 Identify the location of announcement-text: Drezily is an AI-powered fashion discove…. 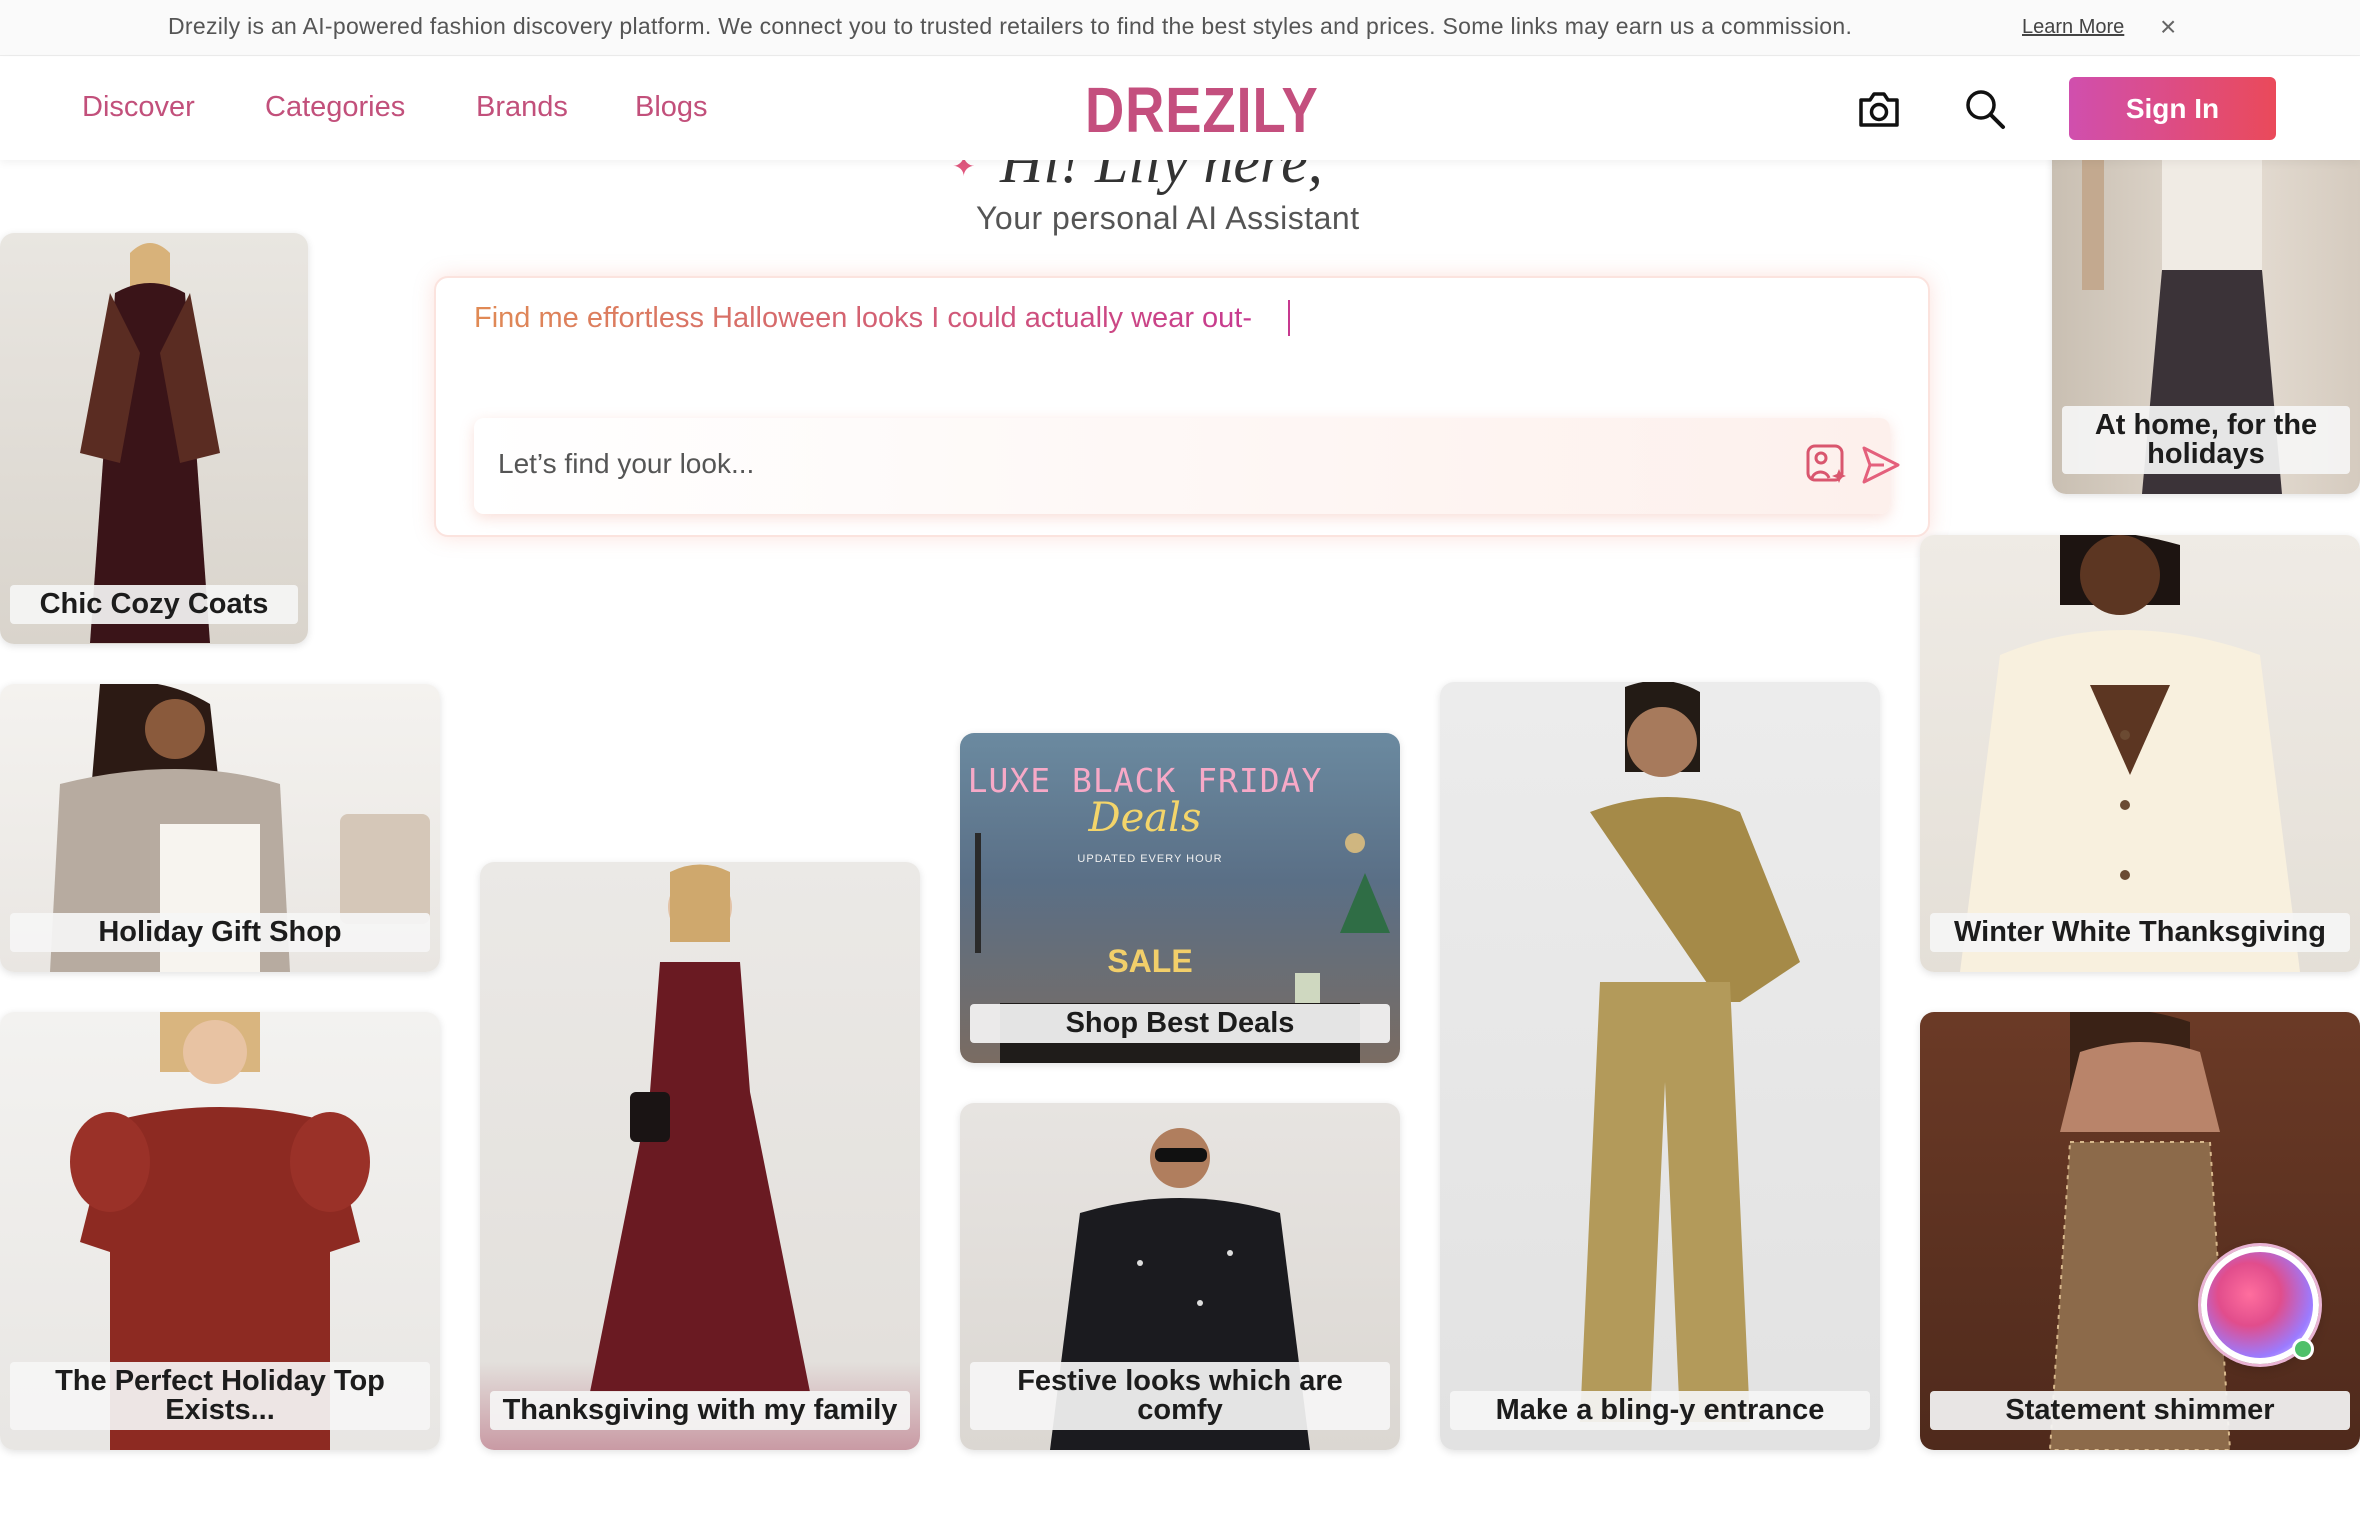
(1010, 26).